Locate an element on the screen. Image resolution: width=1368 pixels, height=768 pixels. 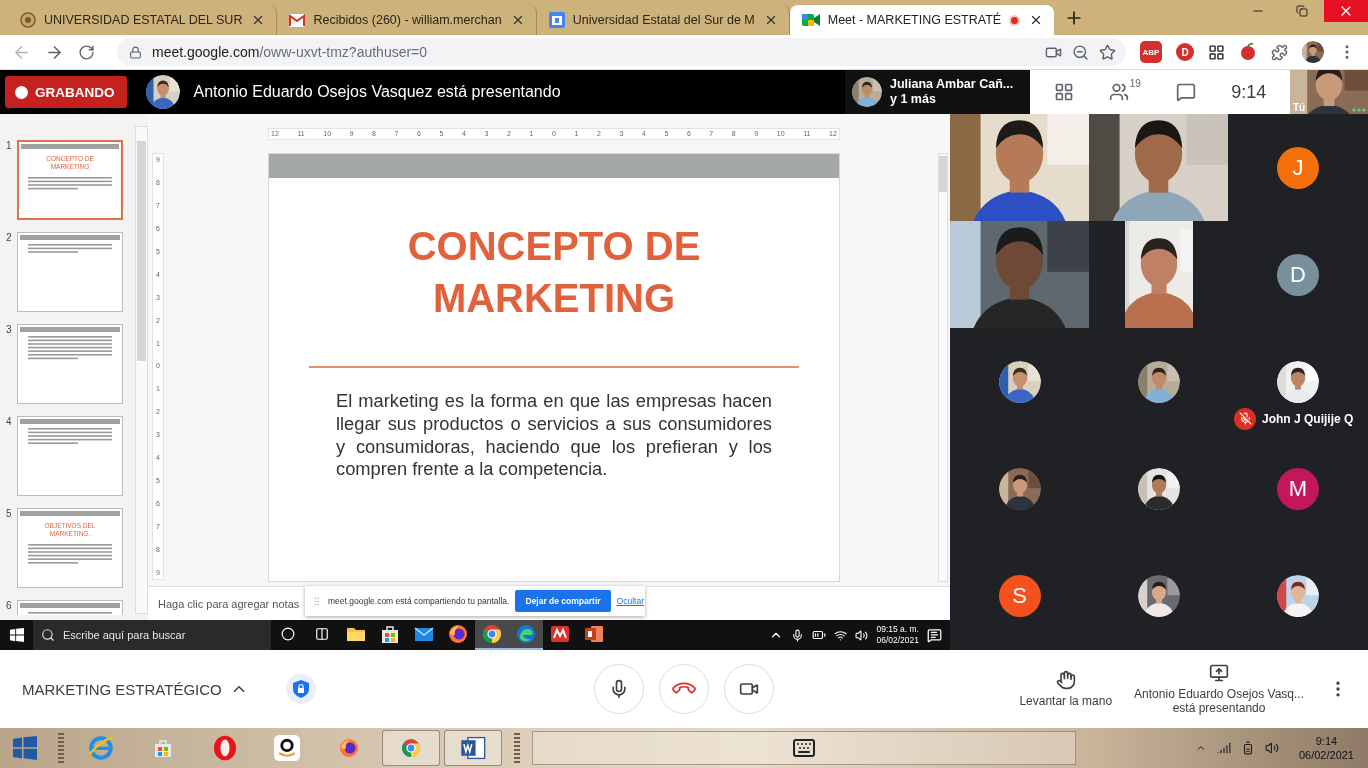
microphone-icon is located at coordinates (619, 689).